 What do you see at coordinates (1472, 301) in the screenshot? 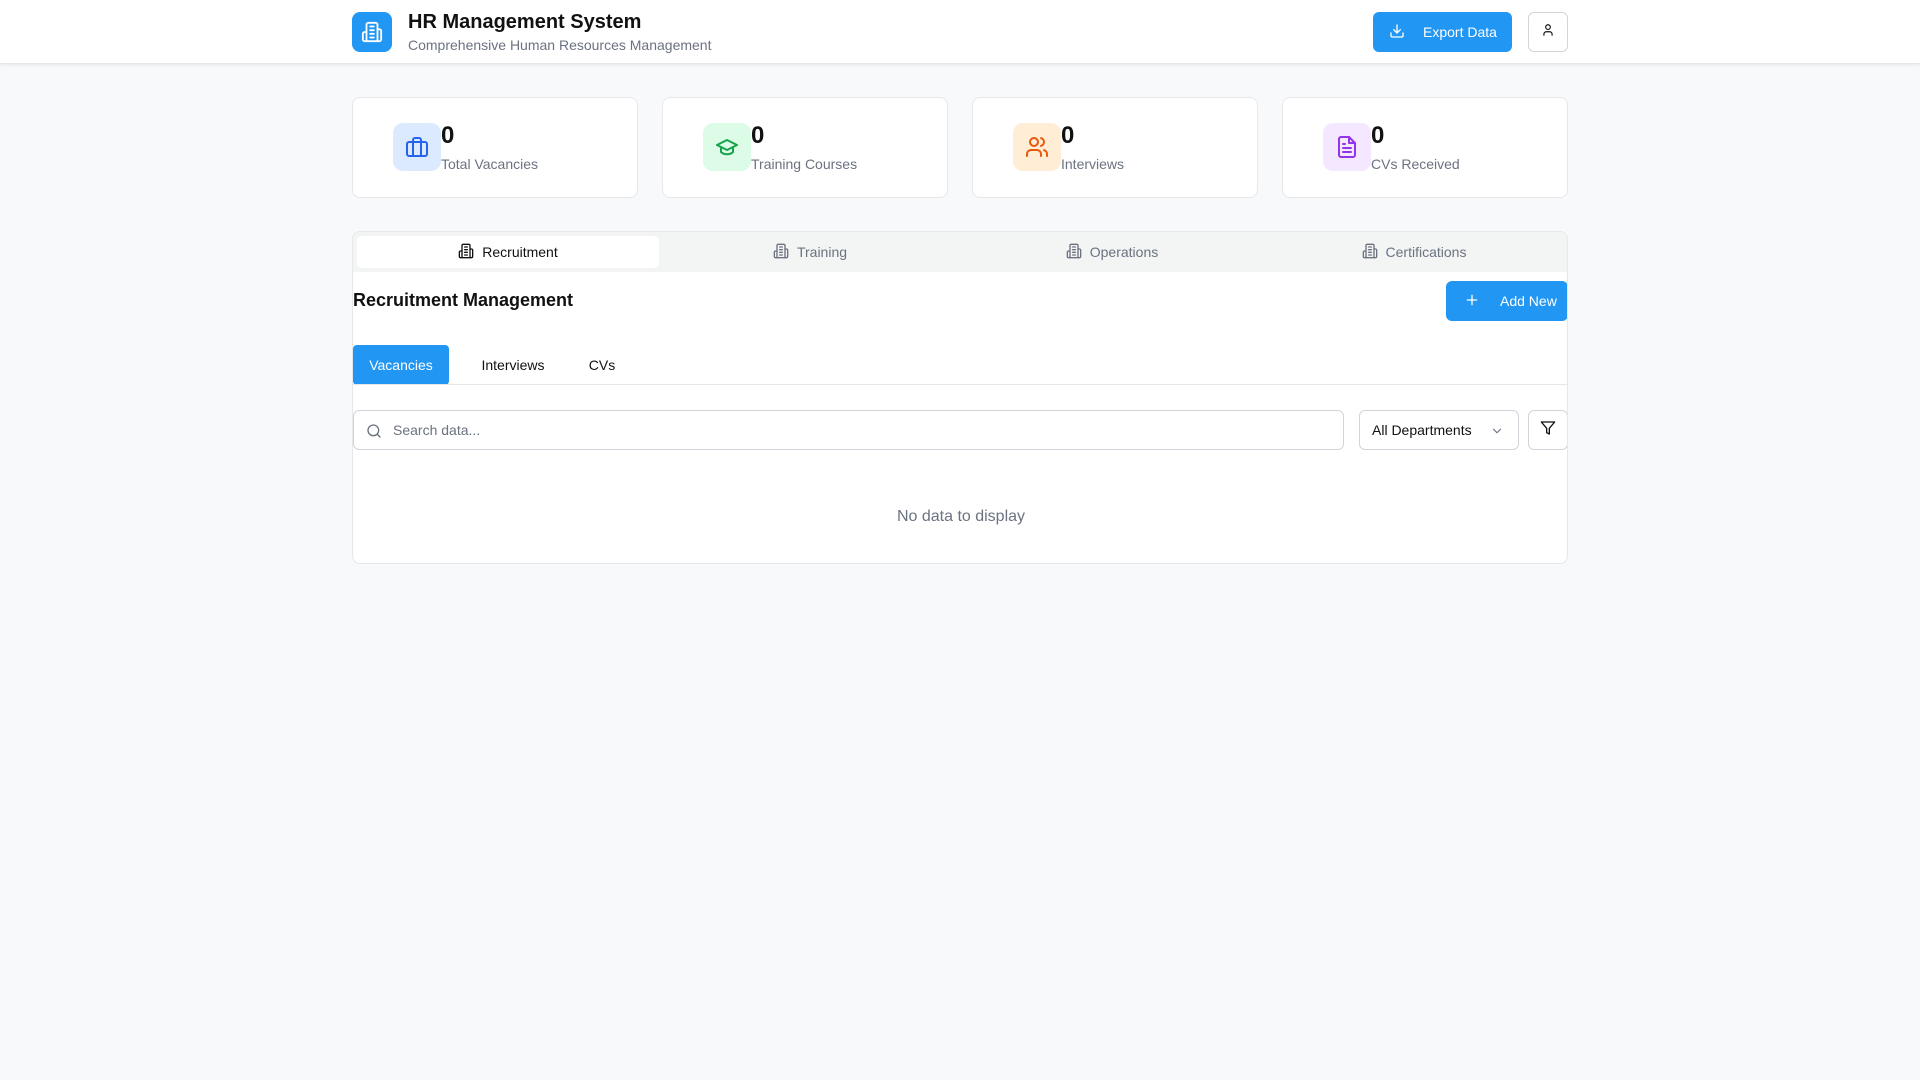
I see `plus-icon` at bounding box center [1472, 301].